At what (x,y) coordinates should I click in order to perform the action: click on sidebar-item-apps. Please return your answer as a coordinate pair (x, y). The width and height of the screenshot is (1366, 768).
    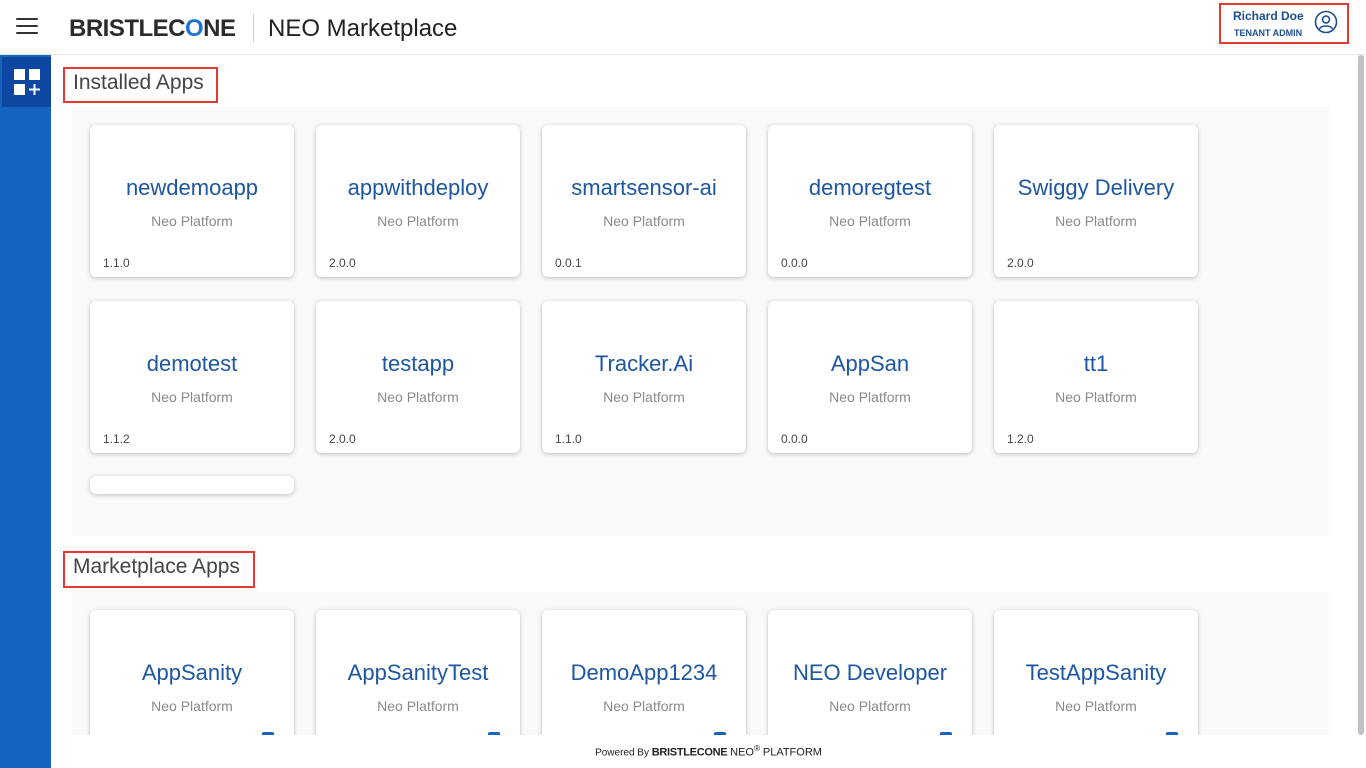
    Looking at the image, I should click on (26, 82).